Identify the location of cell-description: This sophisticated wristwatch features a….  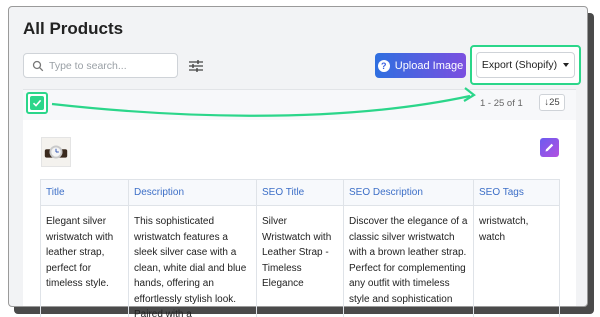
(192, 261).